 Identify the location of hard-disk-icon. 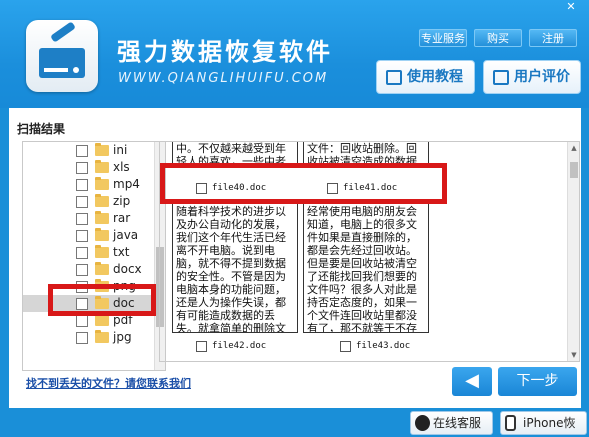
(62, 63).